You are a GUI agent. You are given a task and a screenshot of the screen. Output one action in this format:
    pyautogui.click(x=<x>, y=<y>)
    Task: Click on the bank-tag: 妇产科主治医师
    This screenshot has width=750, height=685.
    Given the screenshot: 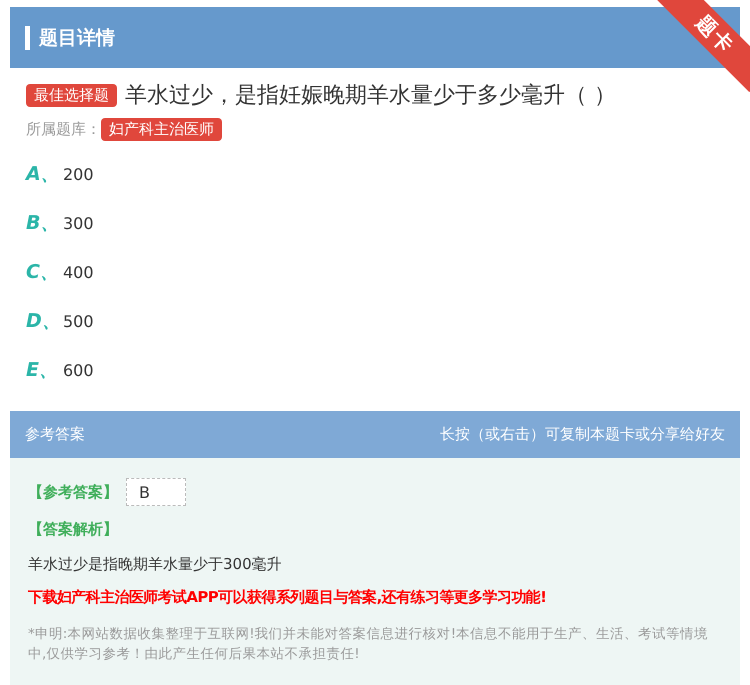 What is the action you would take?
    pyautogui.click(x=161, y=129)
    